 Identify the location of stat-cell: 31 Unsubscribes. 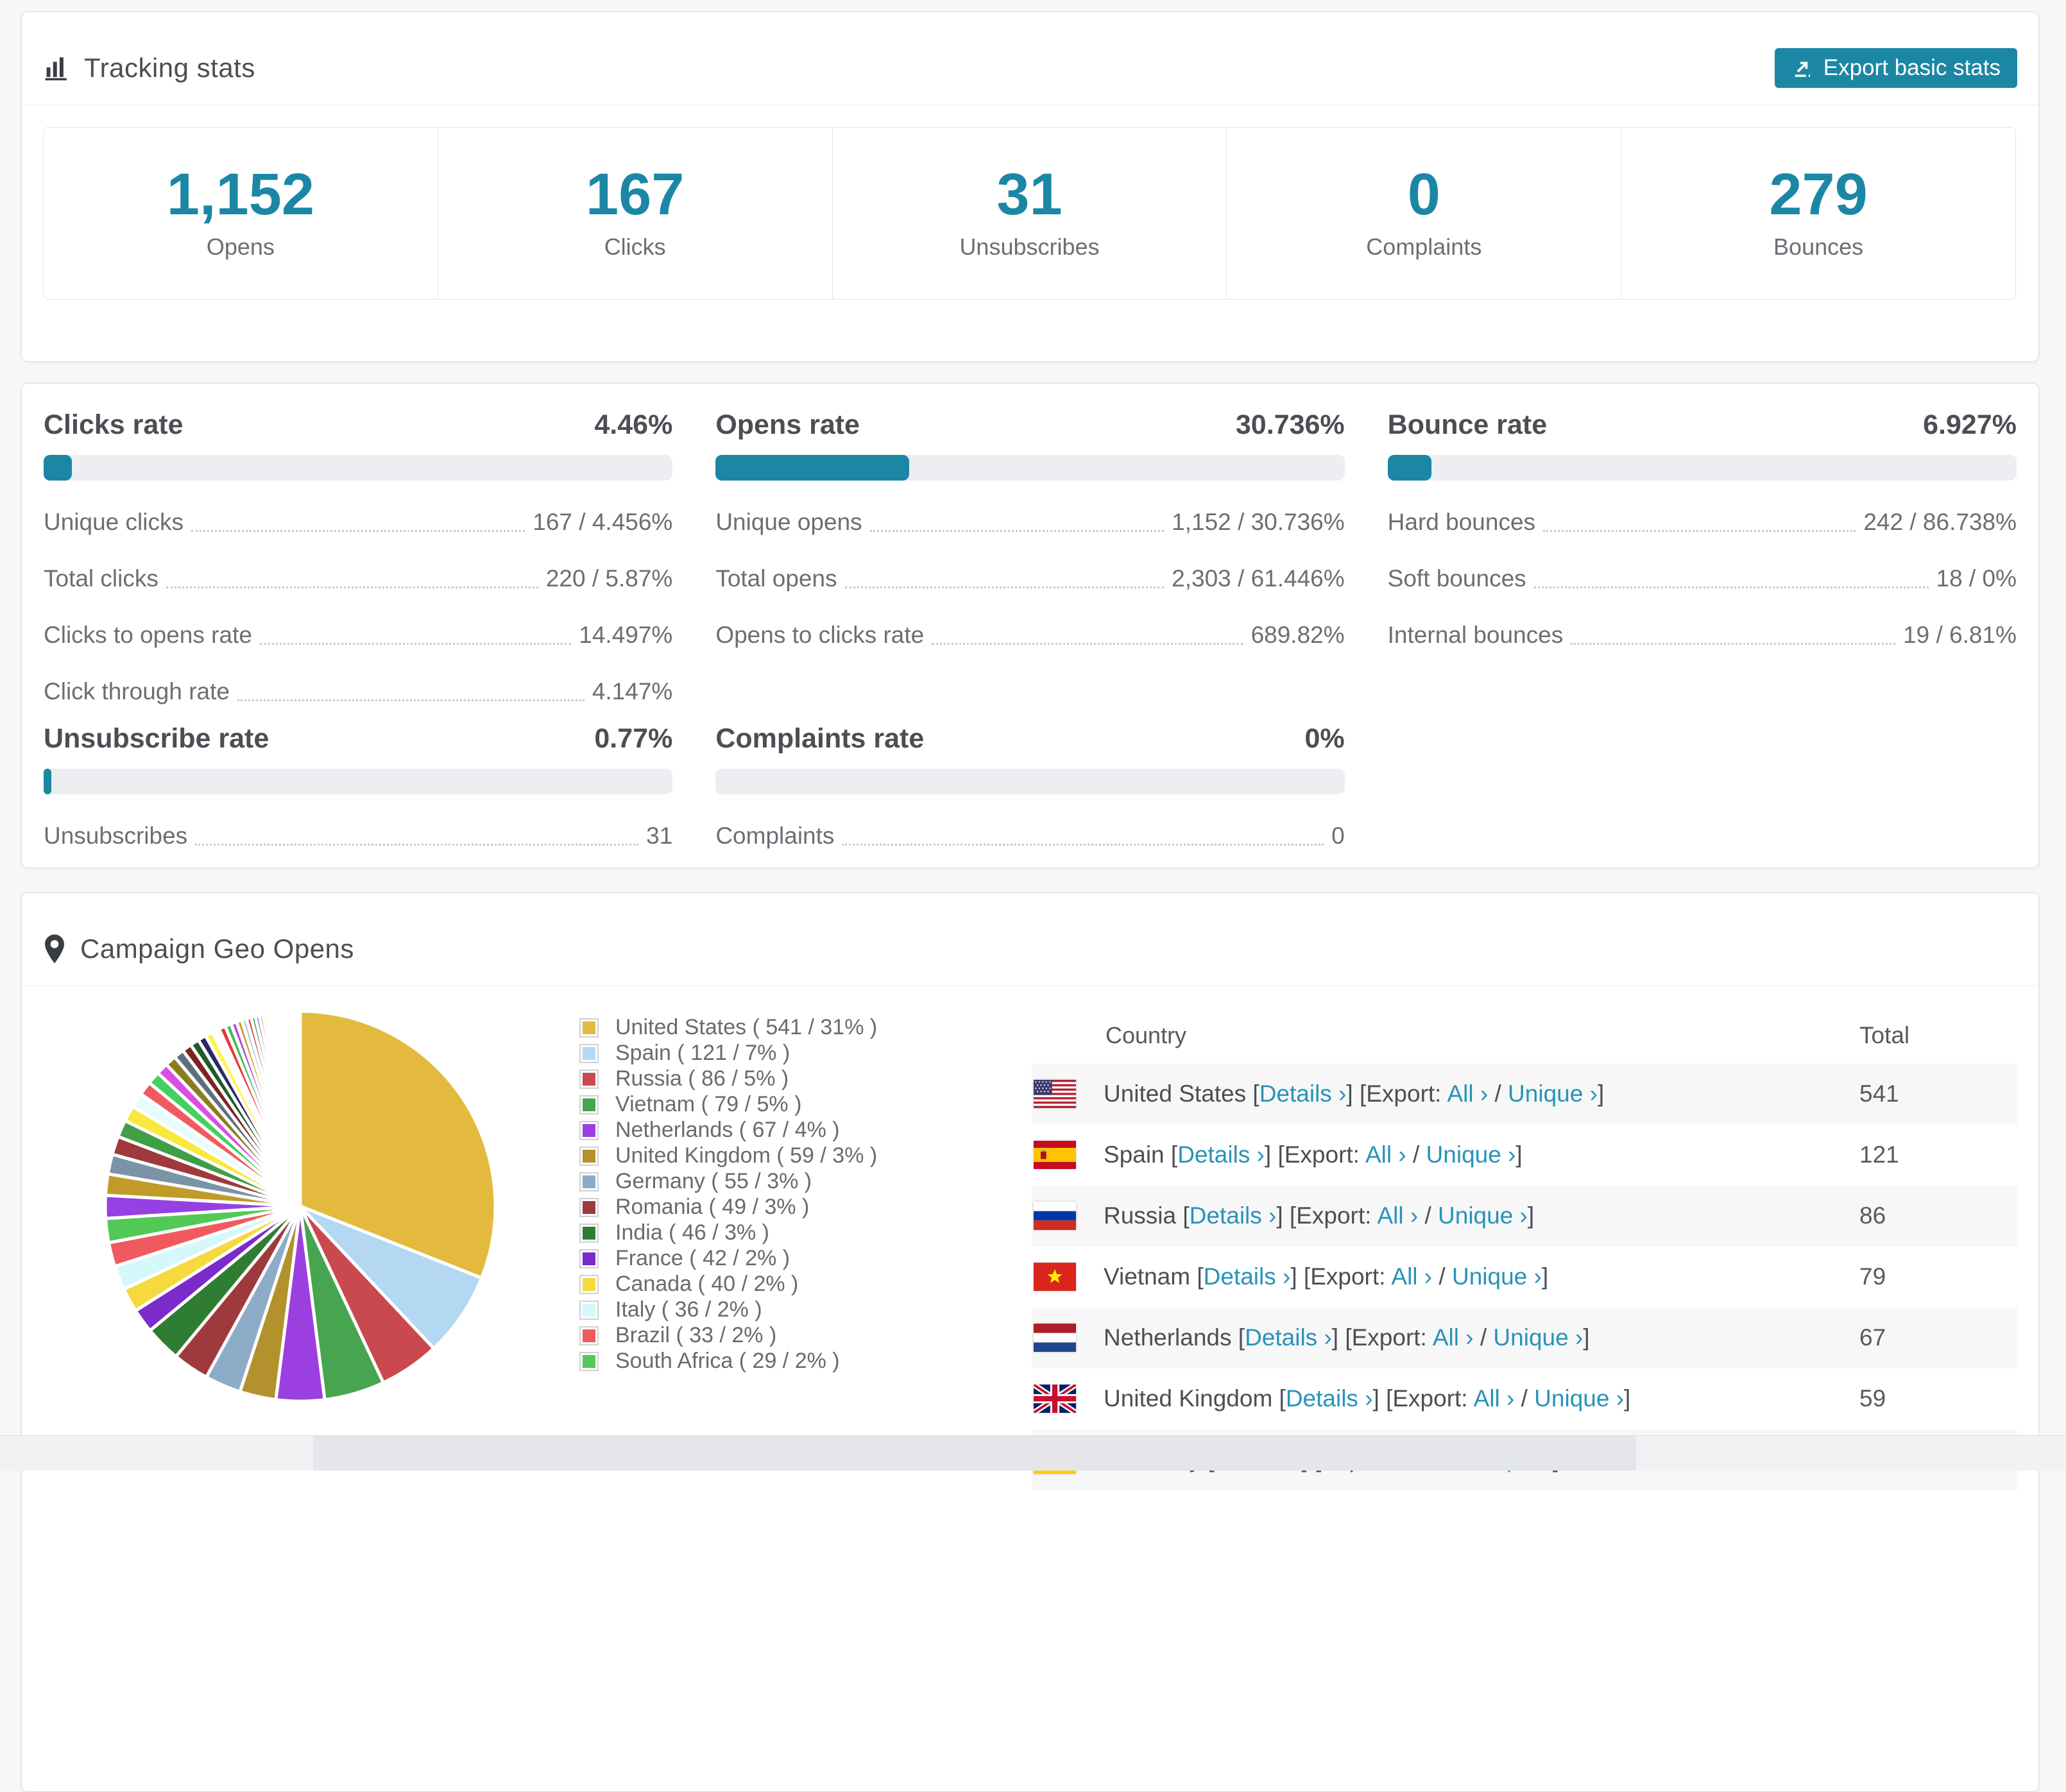
(1030, 213).